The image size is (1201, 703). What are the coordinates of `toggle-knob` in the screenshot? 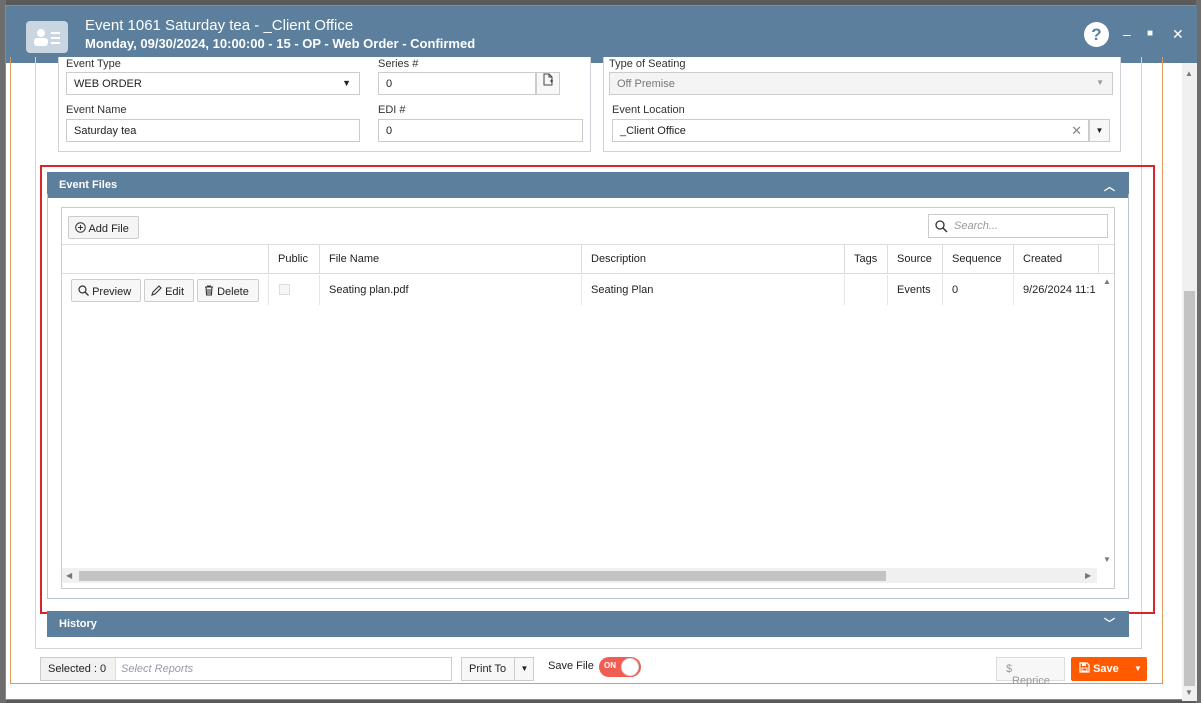 It's located at (630, 667).